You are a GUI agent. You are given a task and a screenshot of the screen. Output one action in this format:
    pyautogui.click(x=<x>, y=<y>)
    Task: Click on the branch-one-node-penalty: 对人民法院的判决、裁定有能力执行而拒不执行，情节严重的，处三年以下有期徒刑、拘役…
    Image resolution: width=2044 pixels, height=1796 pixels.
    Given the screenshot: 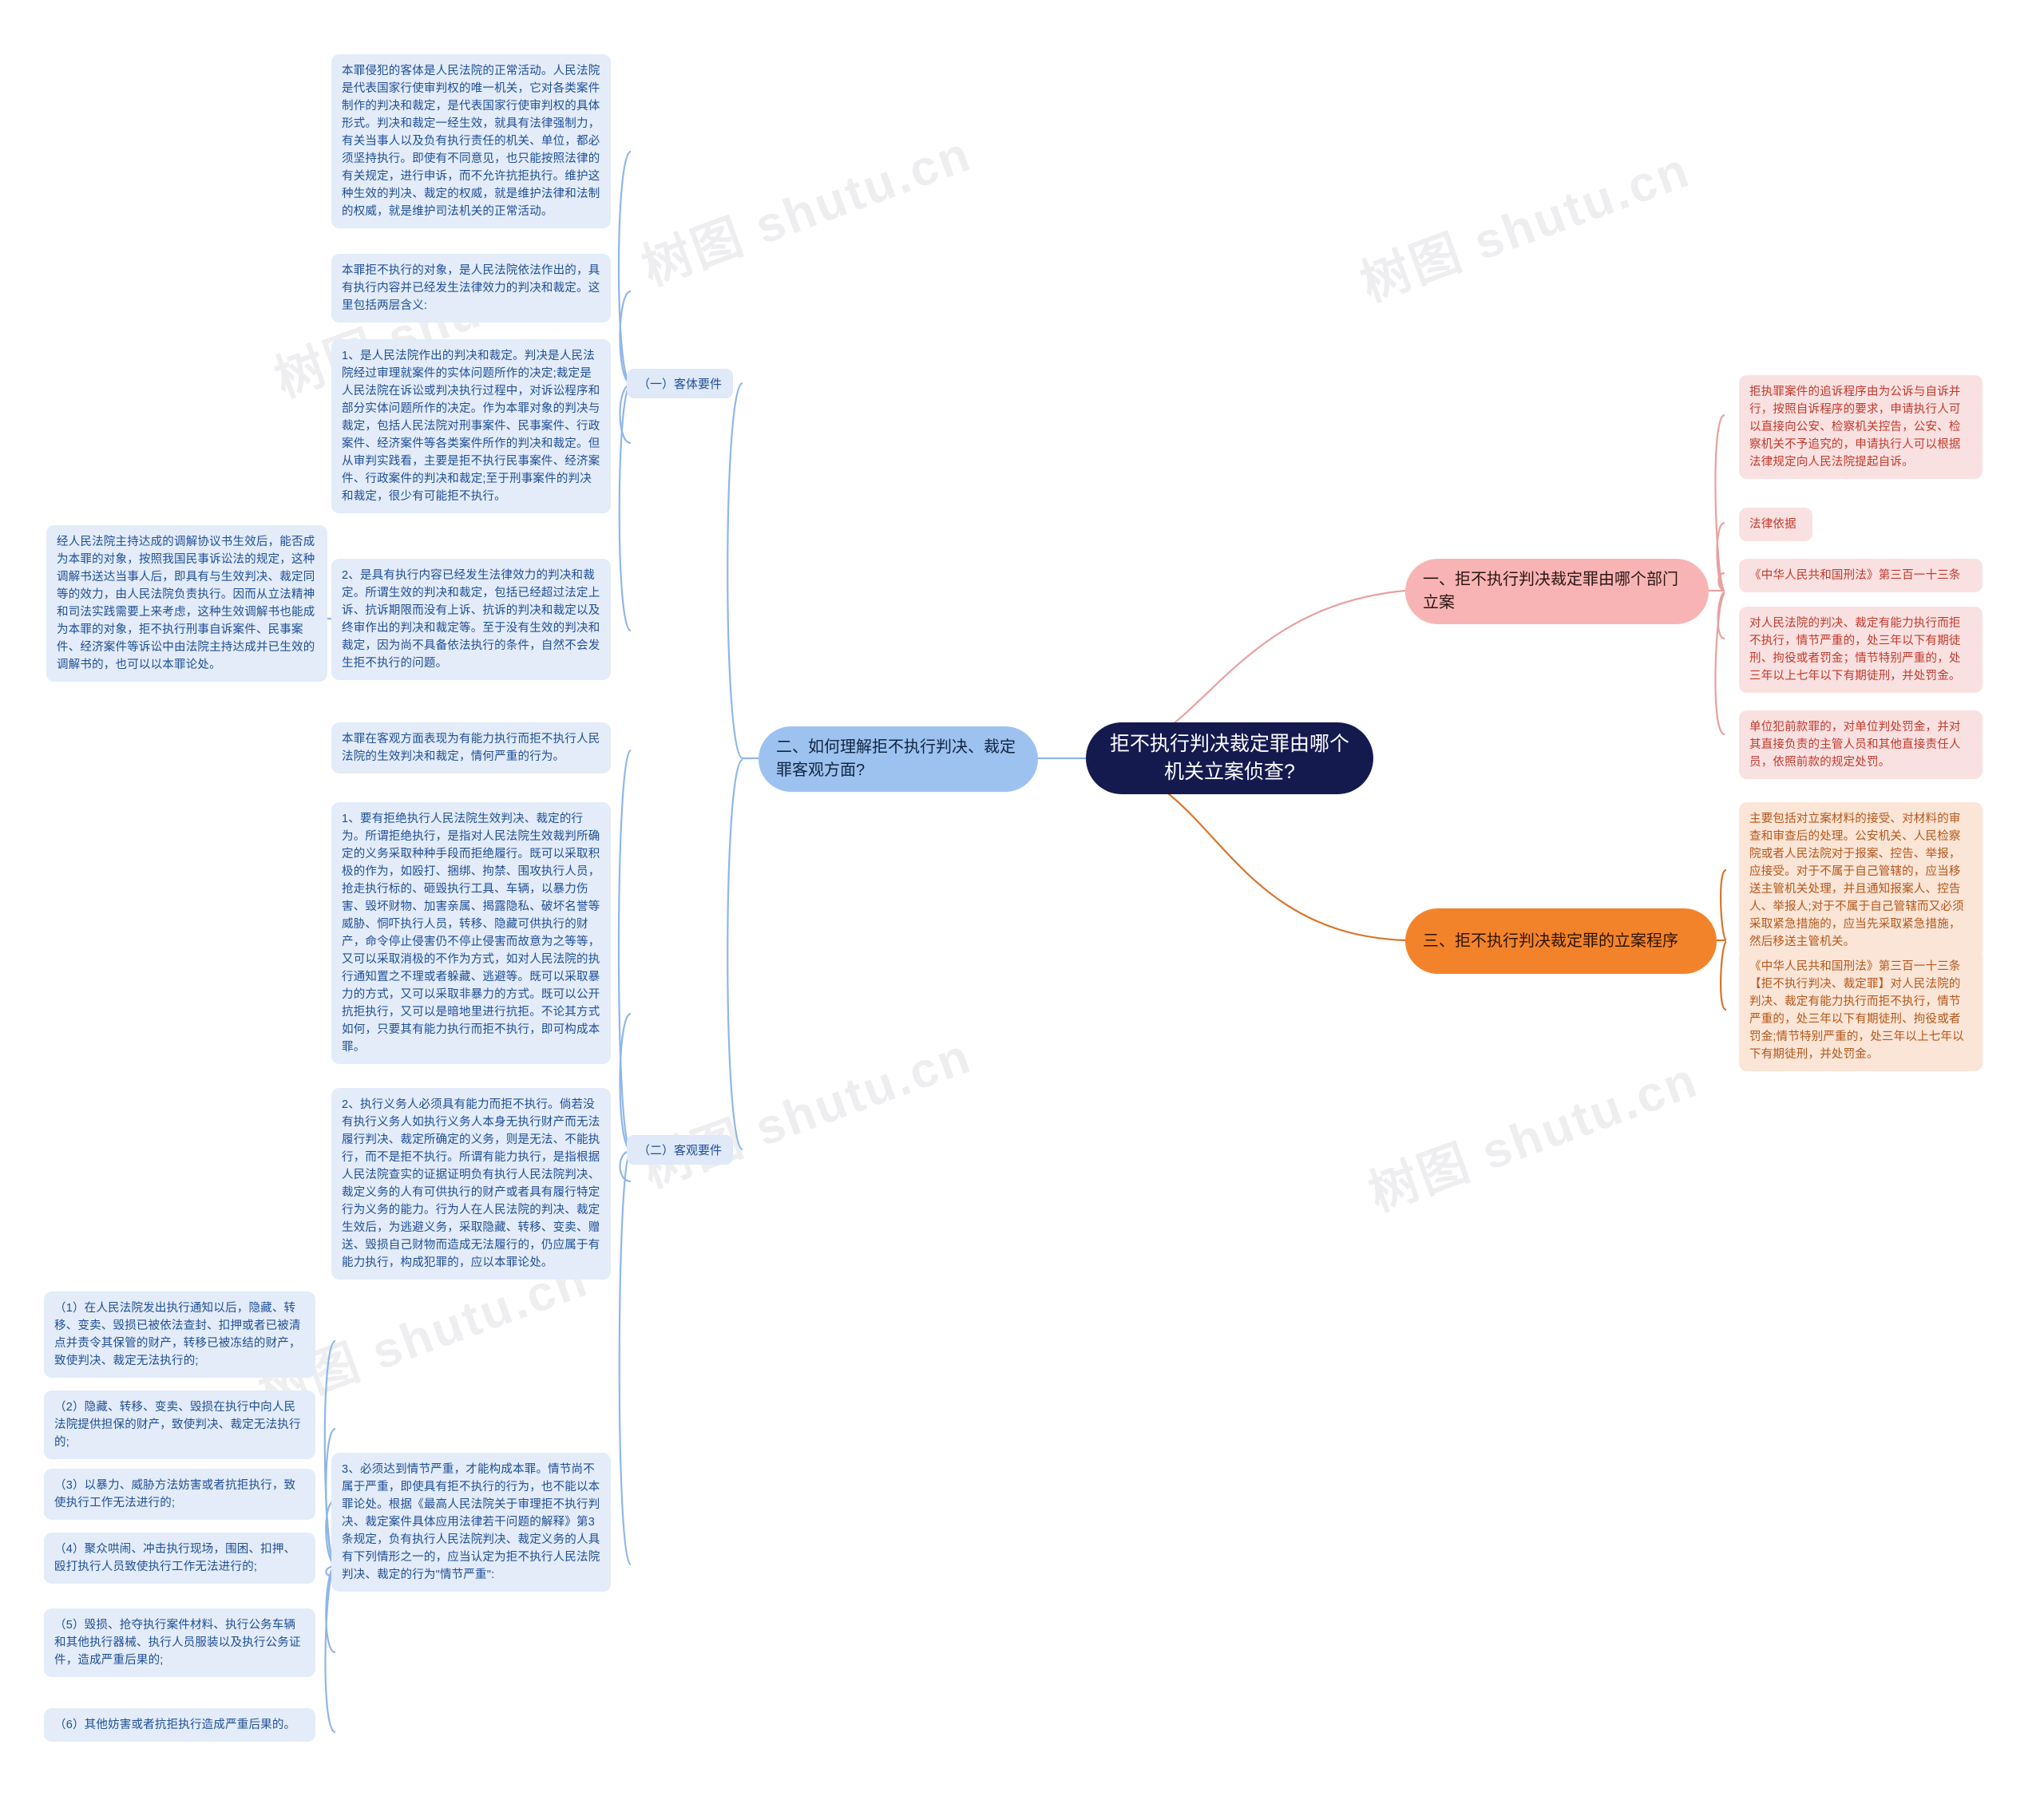 What is the action you would take?
    pyautogui.click(x=1861, y=650)
    